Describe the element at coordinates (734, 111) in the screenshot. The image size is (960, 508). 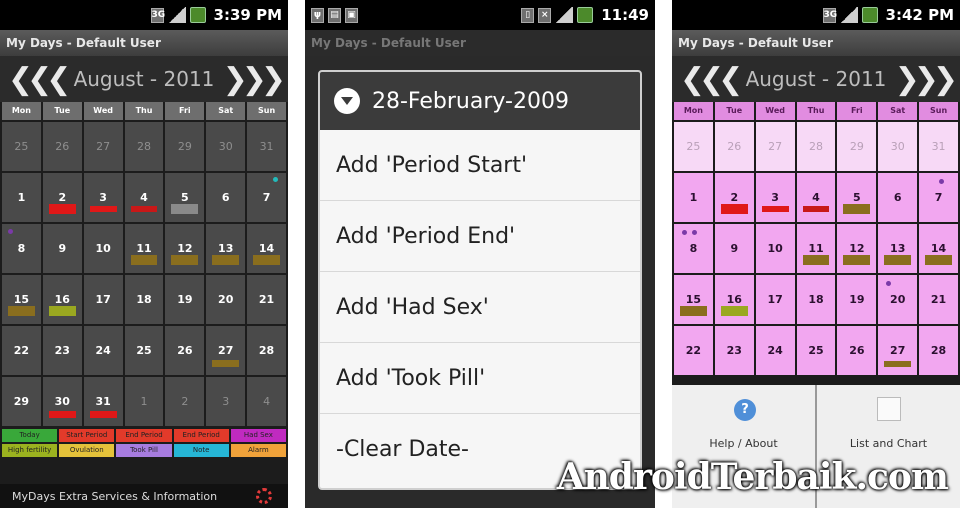
I see `weekday-label: Tue` at that location.